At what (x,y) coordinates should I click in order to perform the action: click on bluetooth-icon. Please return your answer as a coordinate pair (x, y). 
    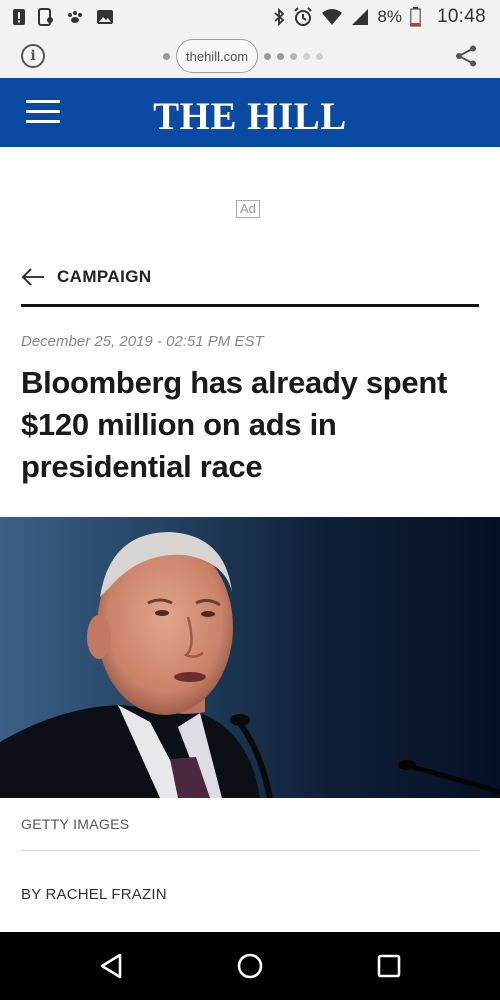
    Looking at the image, I should click on (279, 17).